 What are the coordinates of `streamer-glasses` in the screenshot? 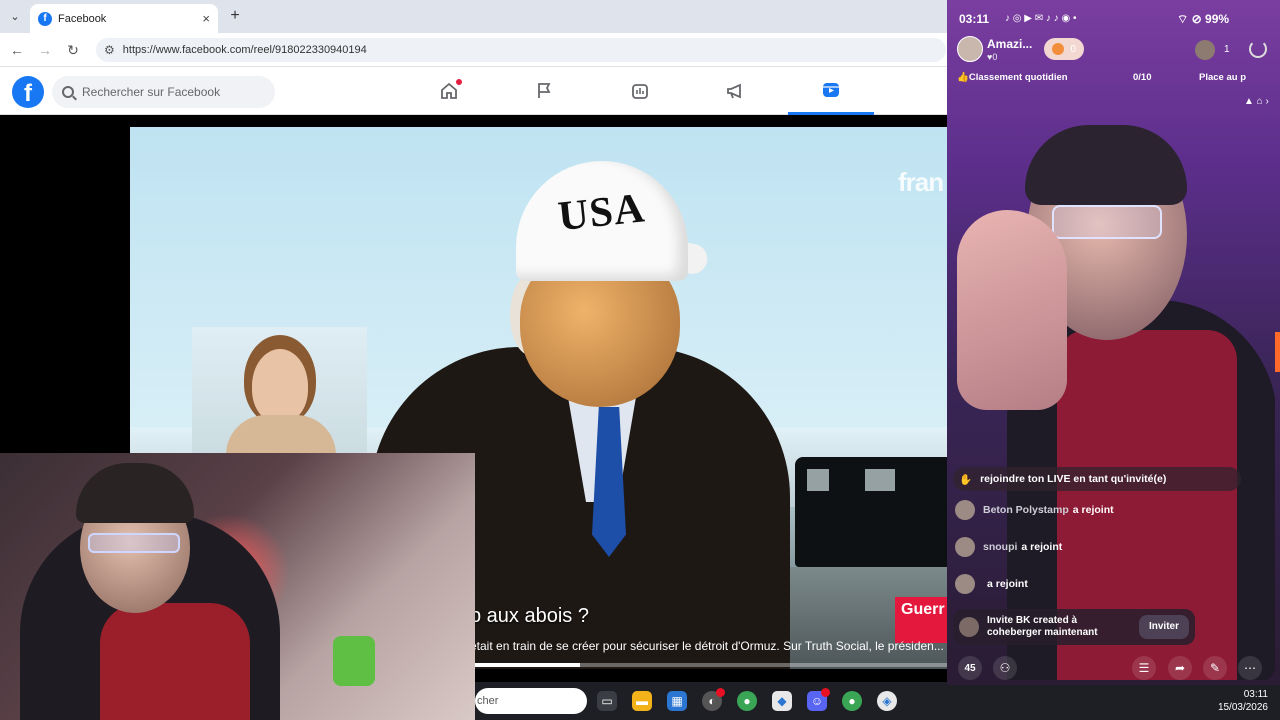 It's located at (1107, 222).